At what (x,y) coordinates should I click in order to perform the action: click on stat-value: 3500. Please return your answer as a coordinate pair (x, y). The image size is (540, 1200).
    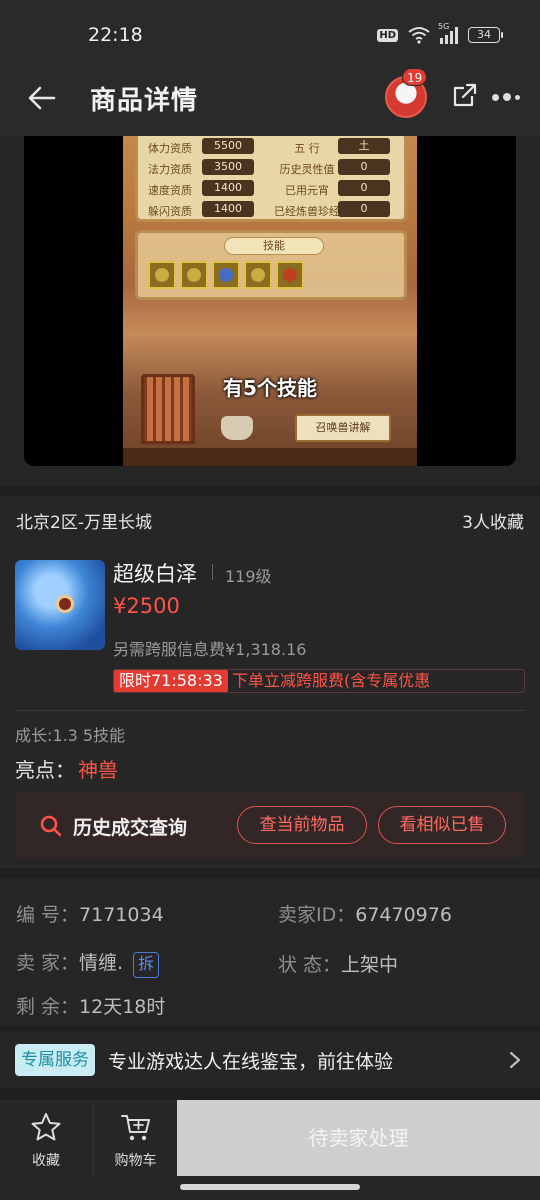
    Looking at the image, I should click on (228, 167).